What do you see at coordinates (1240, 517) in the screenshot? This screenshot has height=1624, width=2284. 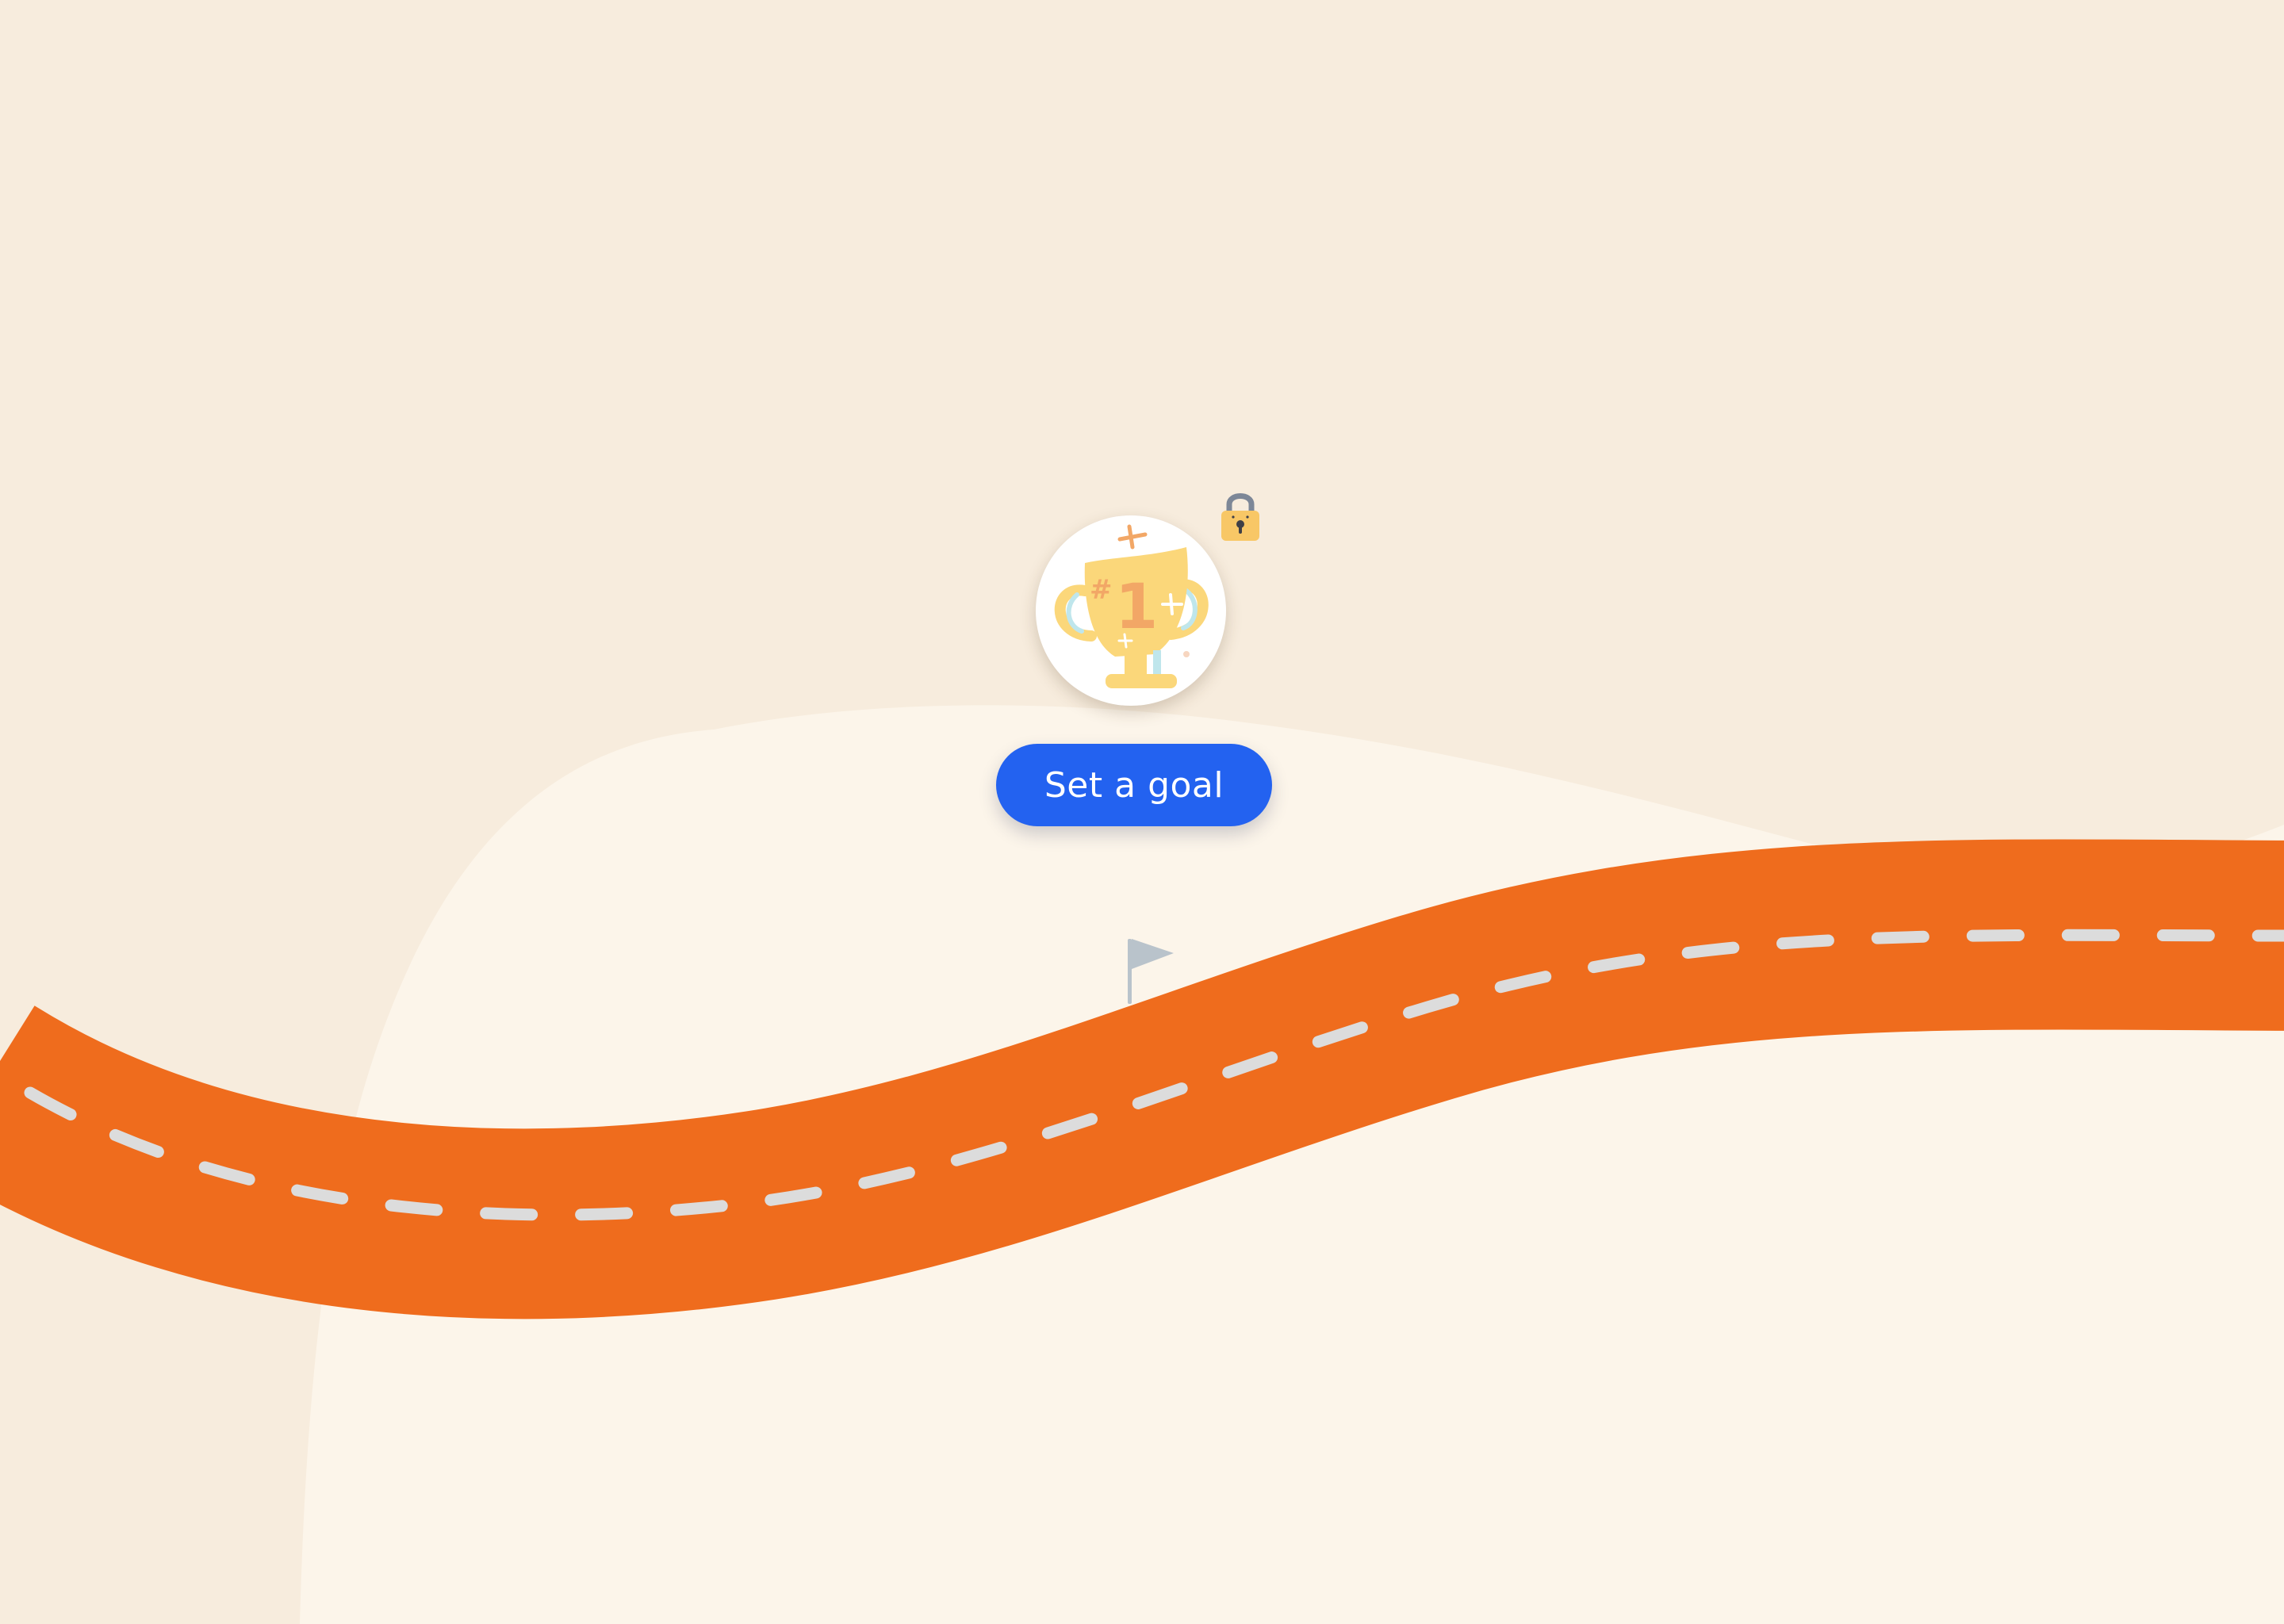 I see `lock-icon` at bounding box center [1240, 517].